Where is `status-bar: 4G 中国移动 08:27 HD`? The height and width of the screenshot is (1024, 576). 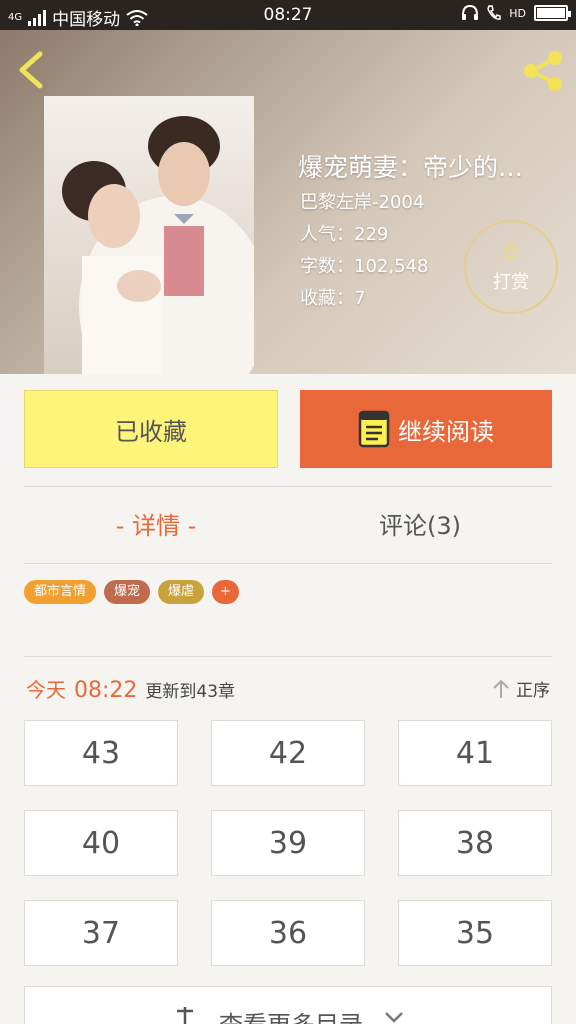 status-bar: 4G 中国移动 08:27 HD is located at coordinates (288, 15).